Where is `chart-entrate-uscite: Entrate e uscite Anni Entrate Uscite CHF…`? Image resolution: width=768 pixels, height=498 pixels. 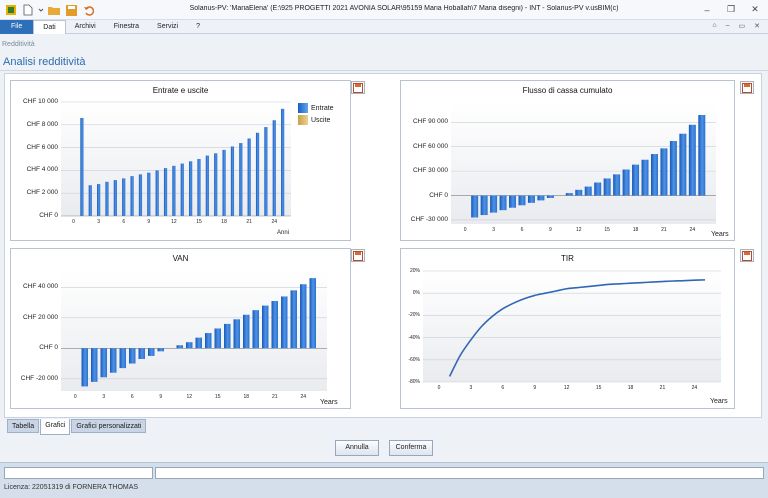 chart-entrate-uscite: Entrate e uscite Anni Entrate Uscite CHF… is located at coordinates (180, 160).